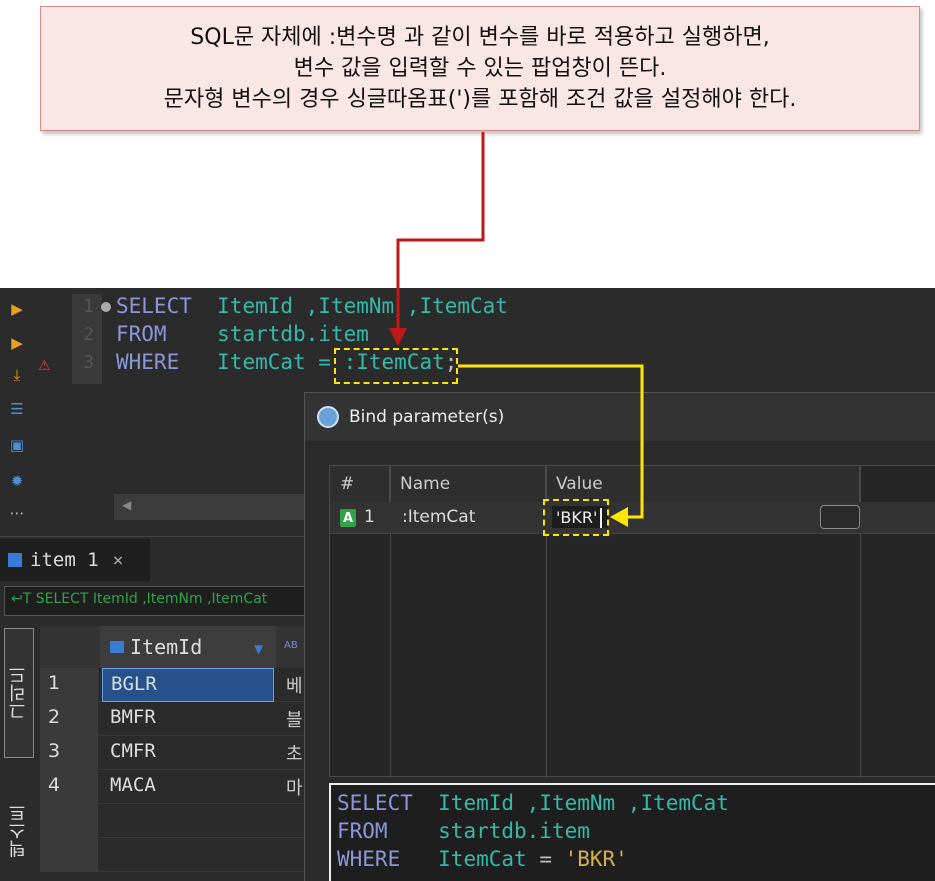 The image size is (935, 881). I want to click on parameter-options-button, so click(840, 517).